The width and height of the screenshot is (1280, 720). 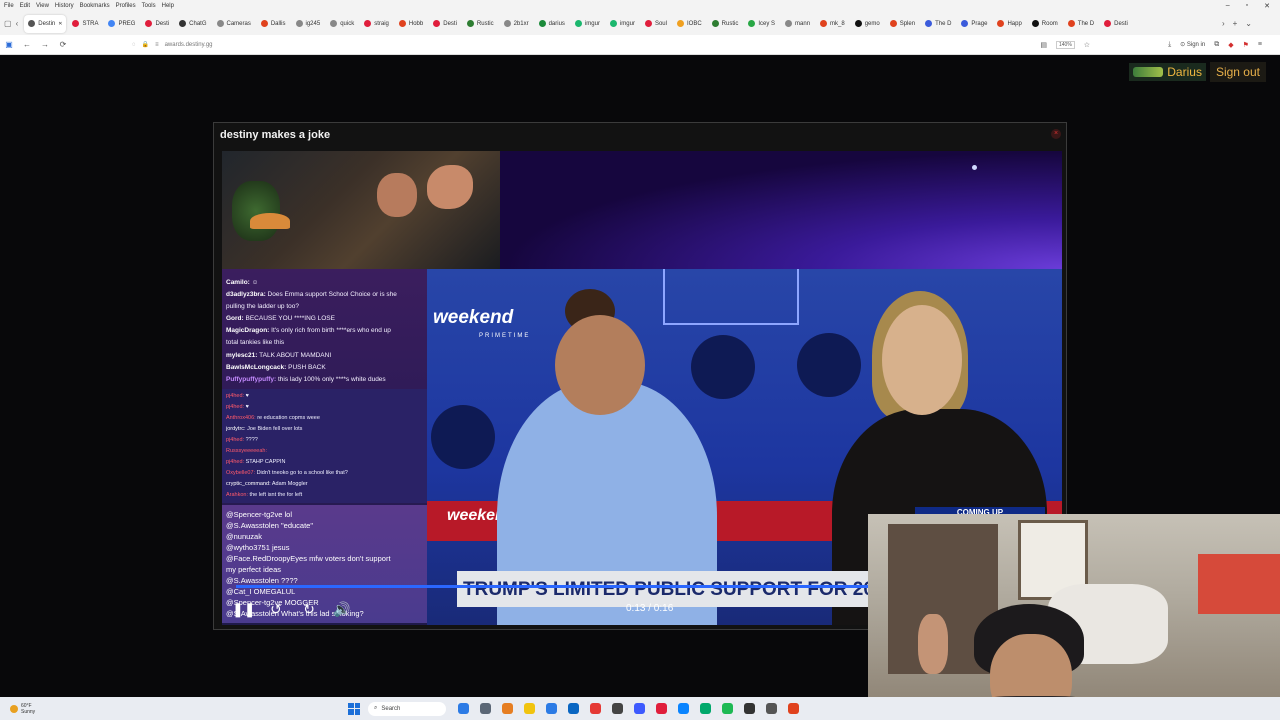 What do you see at coordinates (85, 24) in the screenshot?
I see `browser-tab: STRA` at bounding box center [85, 24].